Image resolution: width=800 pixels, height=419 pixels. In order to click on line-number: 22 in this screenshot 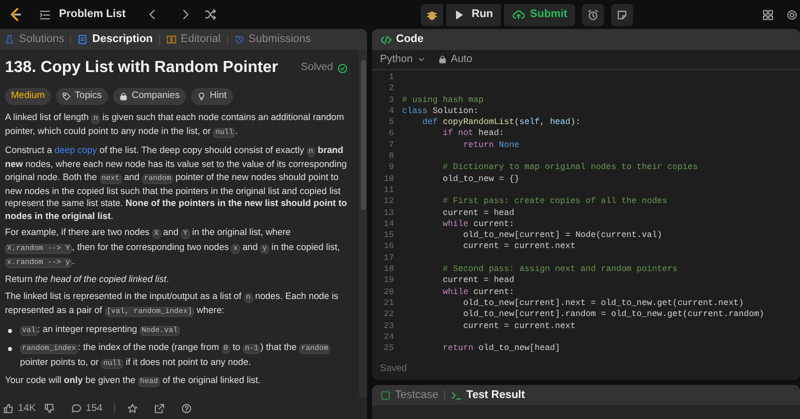, I will do `click(388, 315)`.